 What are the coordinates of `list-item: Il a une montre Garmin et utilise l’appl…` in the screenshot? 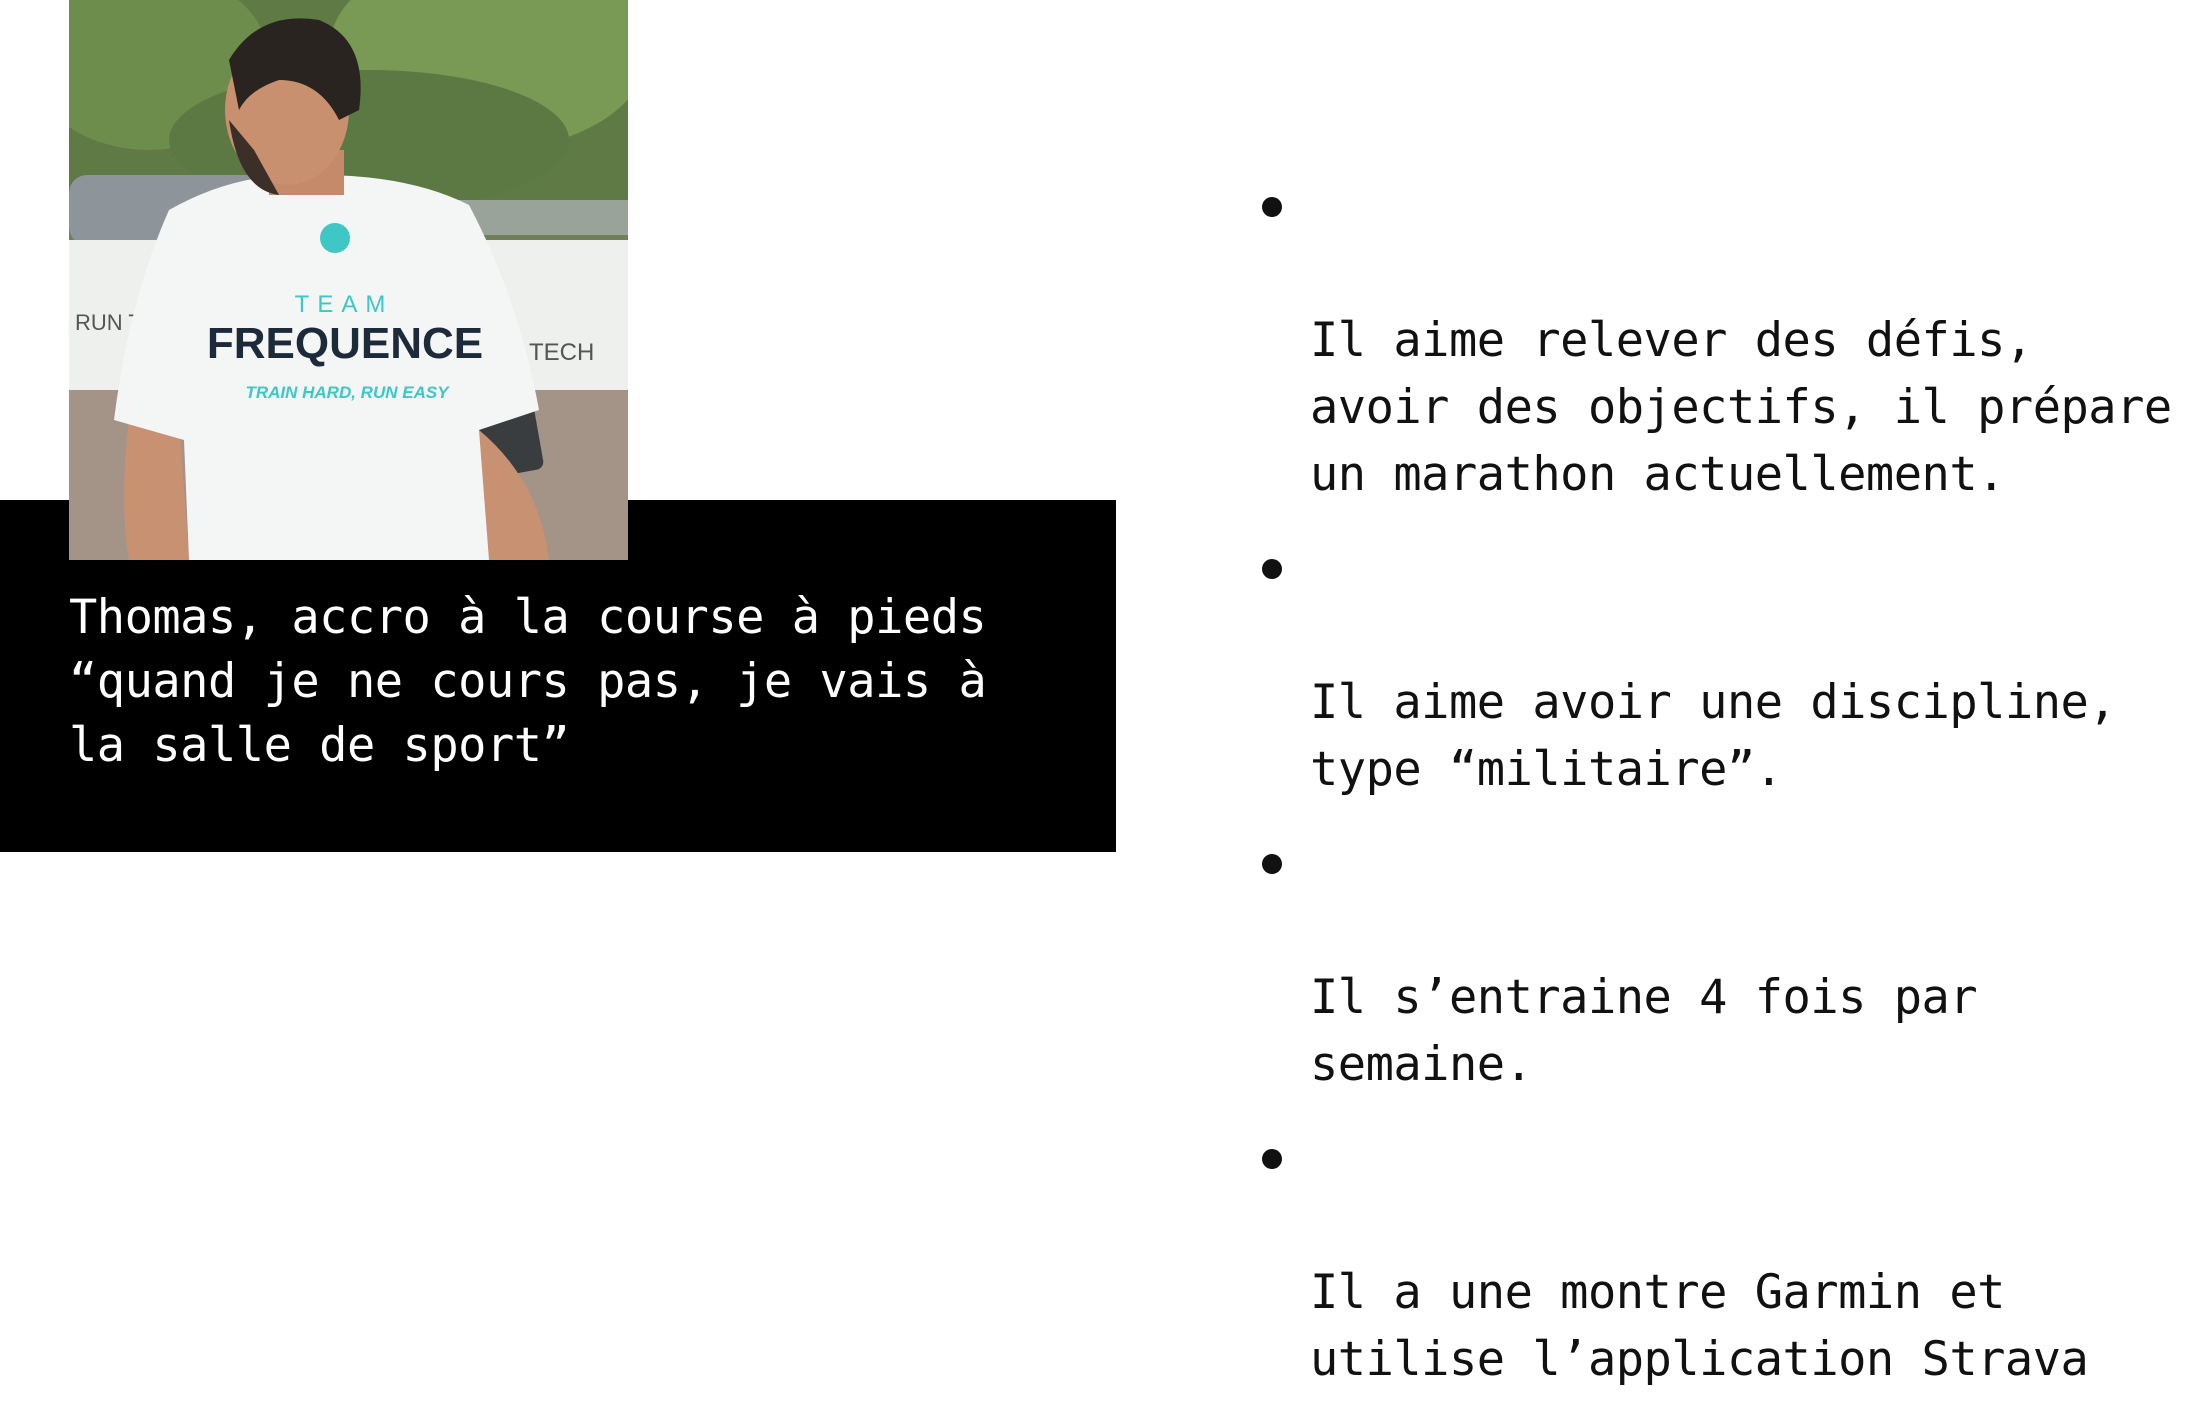 It's located at (1737, 1259).